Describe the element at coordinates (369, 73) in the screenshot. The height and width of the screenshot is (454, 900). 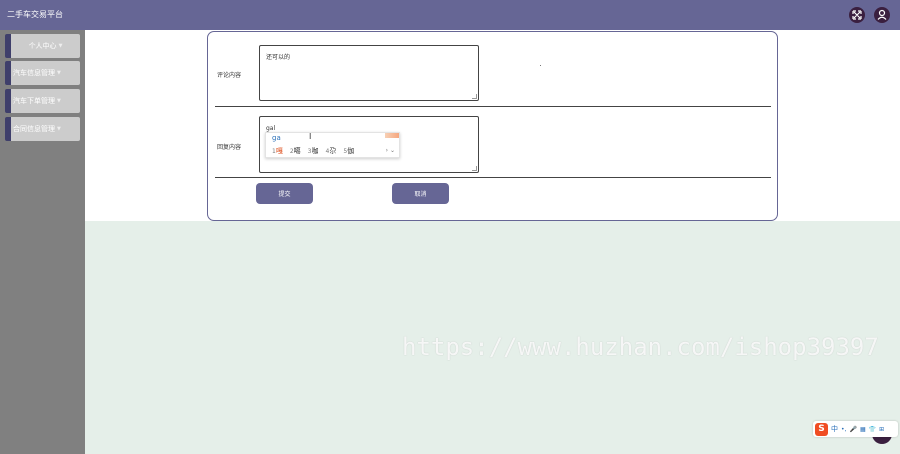
I see `comment-textarea: 还可以的` at that location.